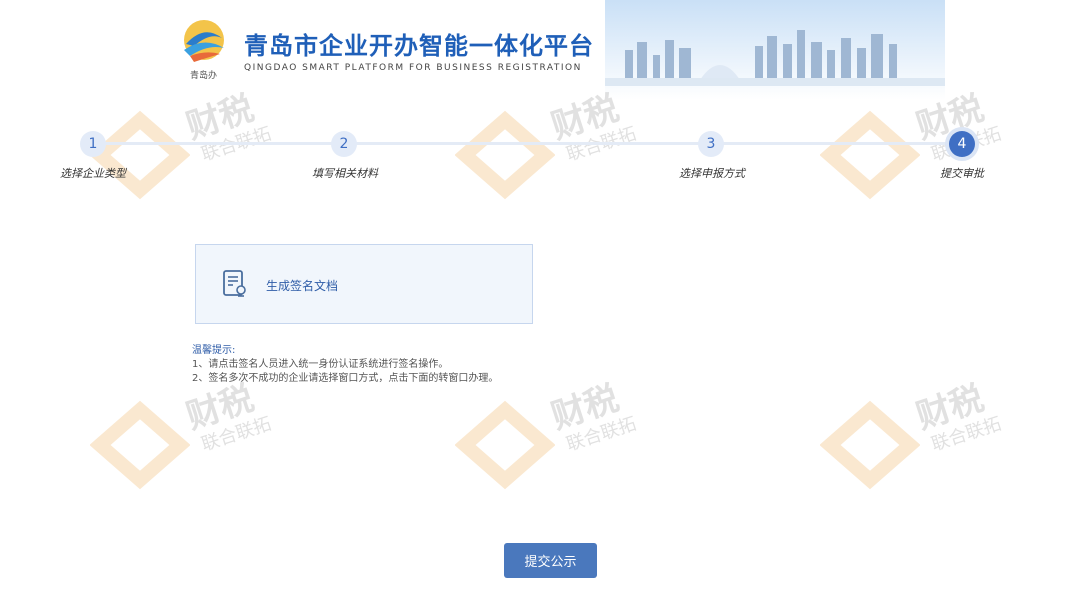  What do you see at coordinates (540, 155) in the screenshot?
I see `progress-steps: 1 选择企业类型 2 填写相关材料 3 选择申报方式 4 提交审批` at bounding box center [540, 155].